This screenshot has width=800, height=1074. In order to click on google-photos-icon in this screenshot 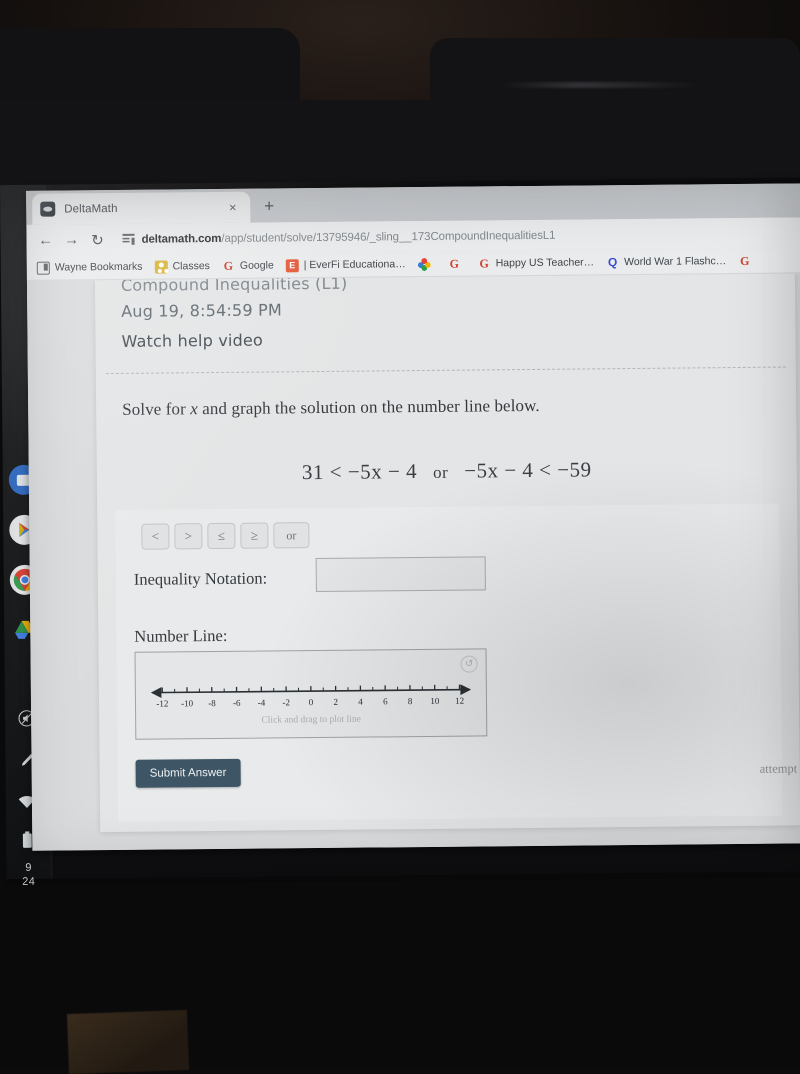, I will do `click(424, 263)`.